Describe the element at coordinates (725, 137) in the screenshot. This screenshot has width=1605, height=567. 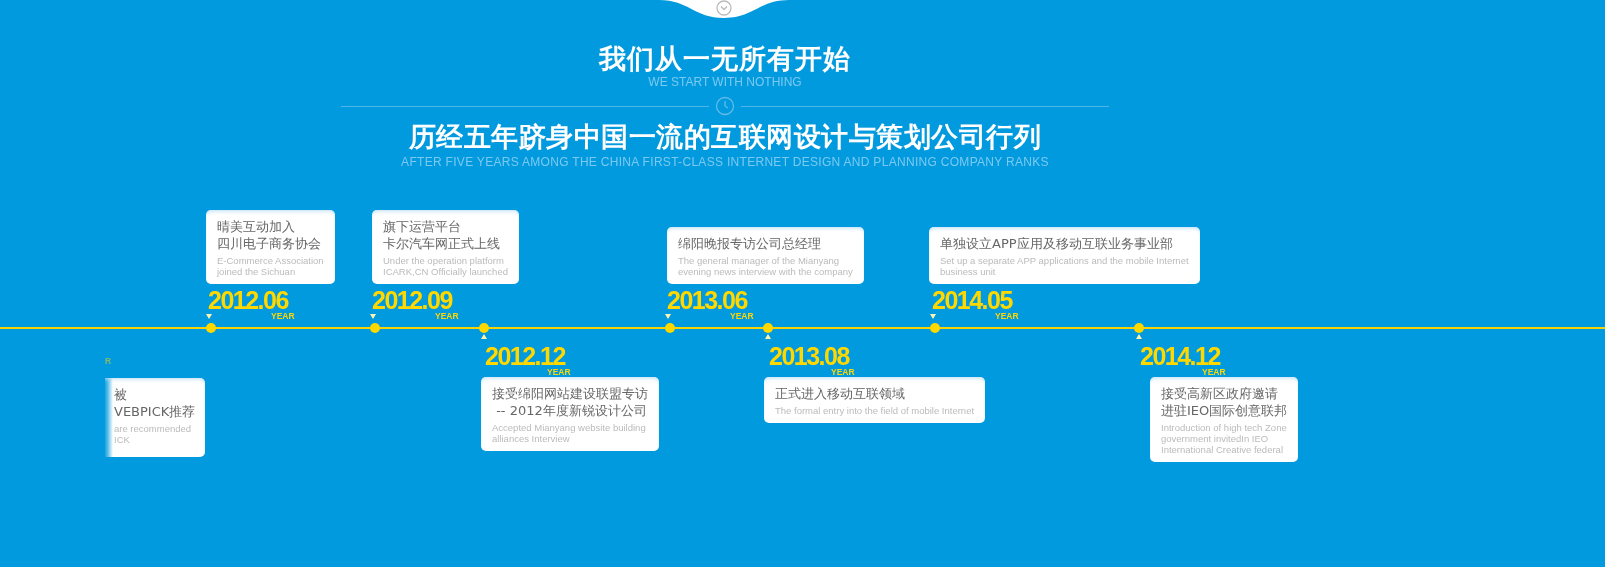
I see `tagline-title: 历经五年跻身中国一流的互联网设计与策划公司行列` at that location.